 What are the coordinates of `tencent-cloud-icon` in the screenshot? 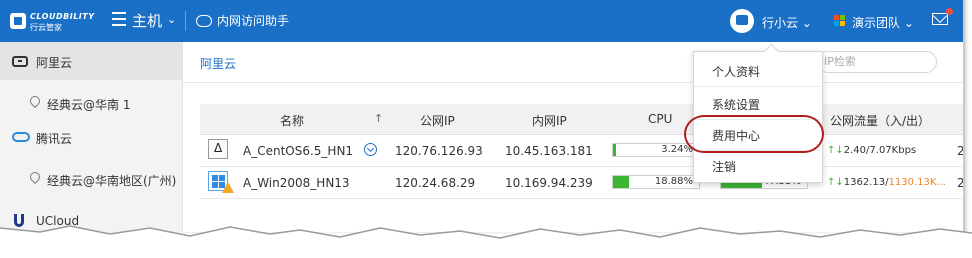 It's located at (21, 137).